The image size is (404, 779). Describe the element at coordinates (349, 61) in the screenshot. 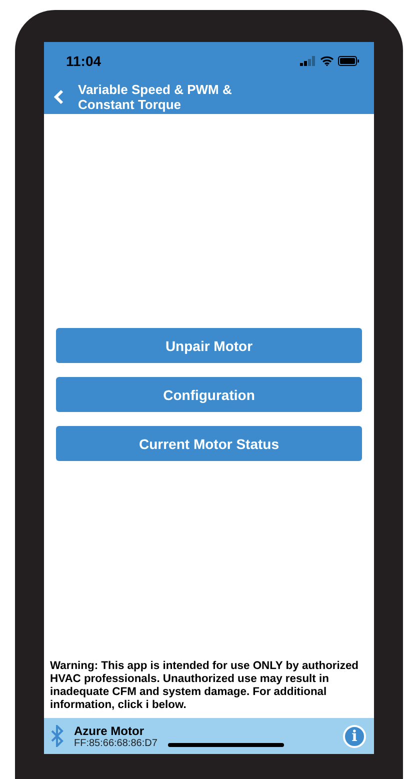

I see `battery-icon` at that location.